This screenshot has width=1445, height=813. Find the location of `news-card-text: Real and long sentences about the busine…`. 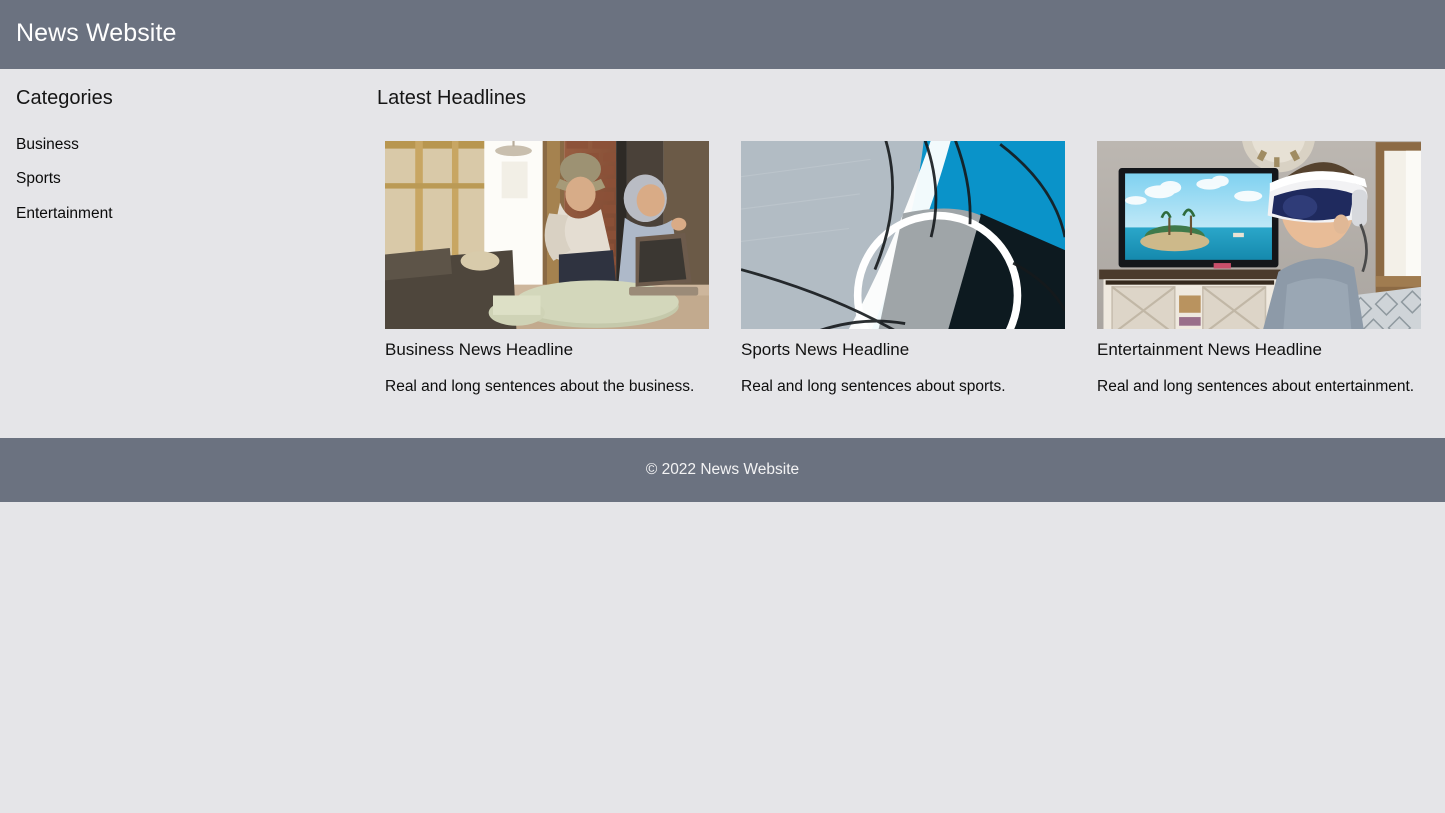

news-card-text: Real and long sentences about the busine… is located at coordinates (540, 386).